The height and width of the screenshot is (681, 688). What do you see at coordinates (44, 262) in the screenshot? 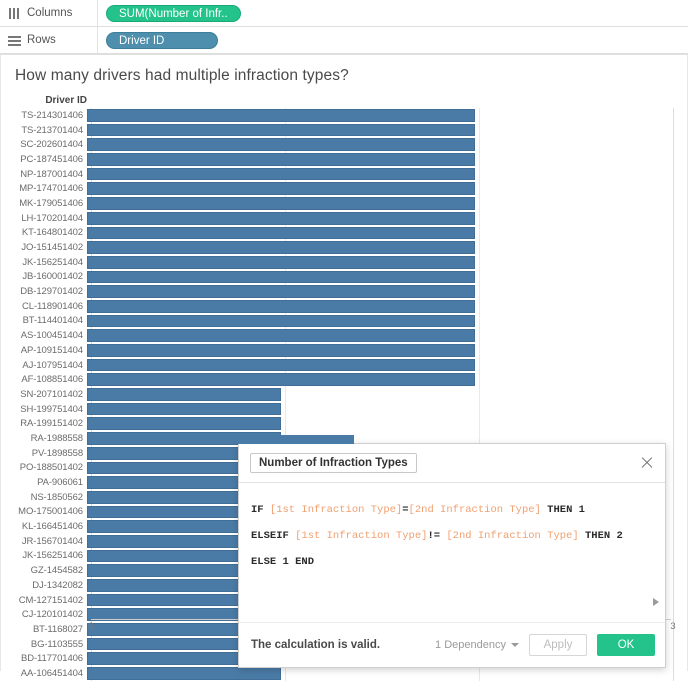
I see `bar-row-label: JK-156251404` at bounding box center [44, 262].